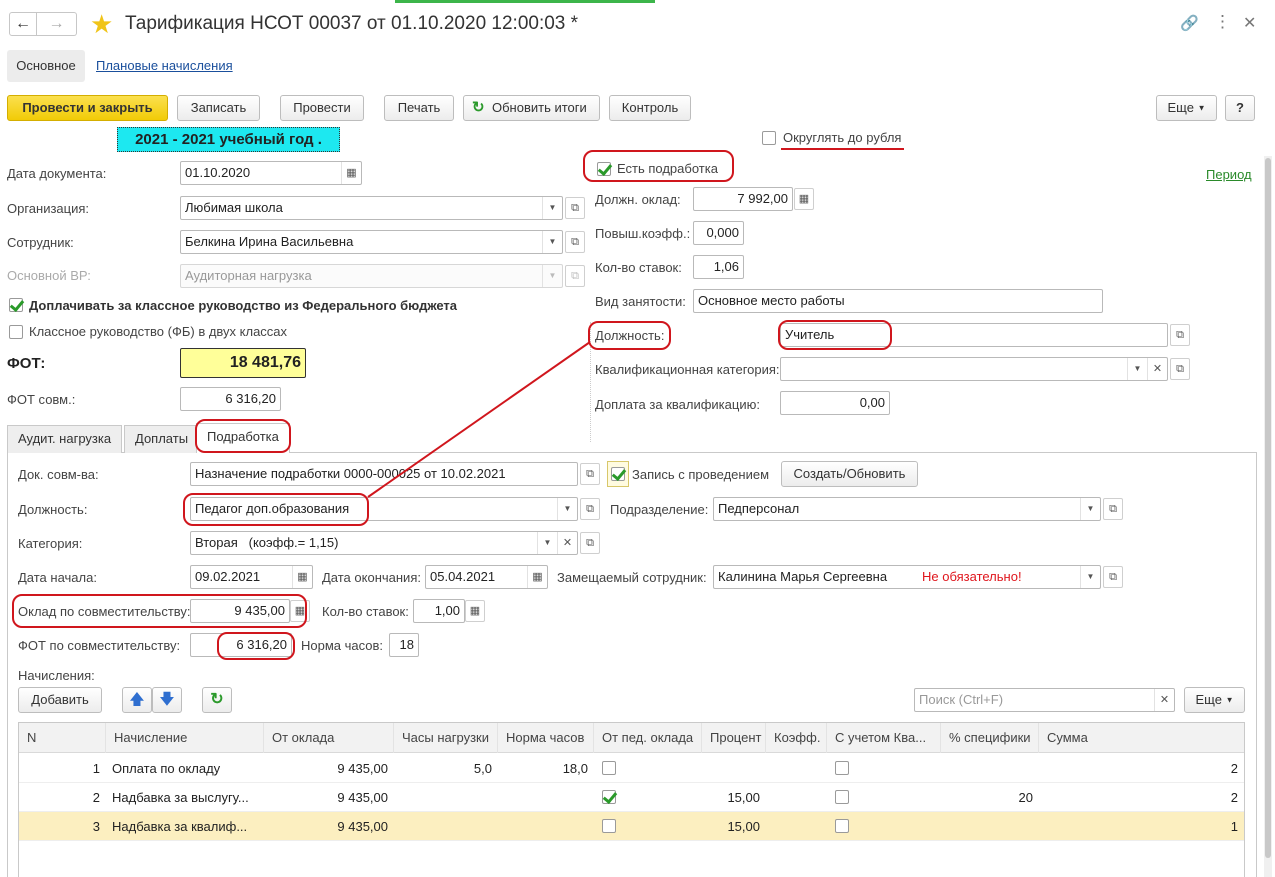  I want to click on scrollbar, so click(1268, 516).